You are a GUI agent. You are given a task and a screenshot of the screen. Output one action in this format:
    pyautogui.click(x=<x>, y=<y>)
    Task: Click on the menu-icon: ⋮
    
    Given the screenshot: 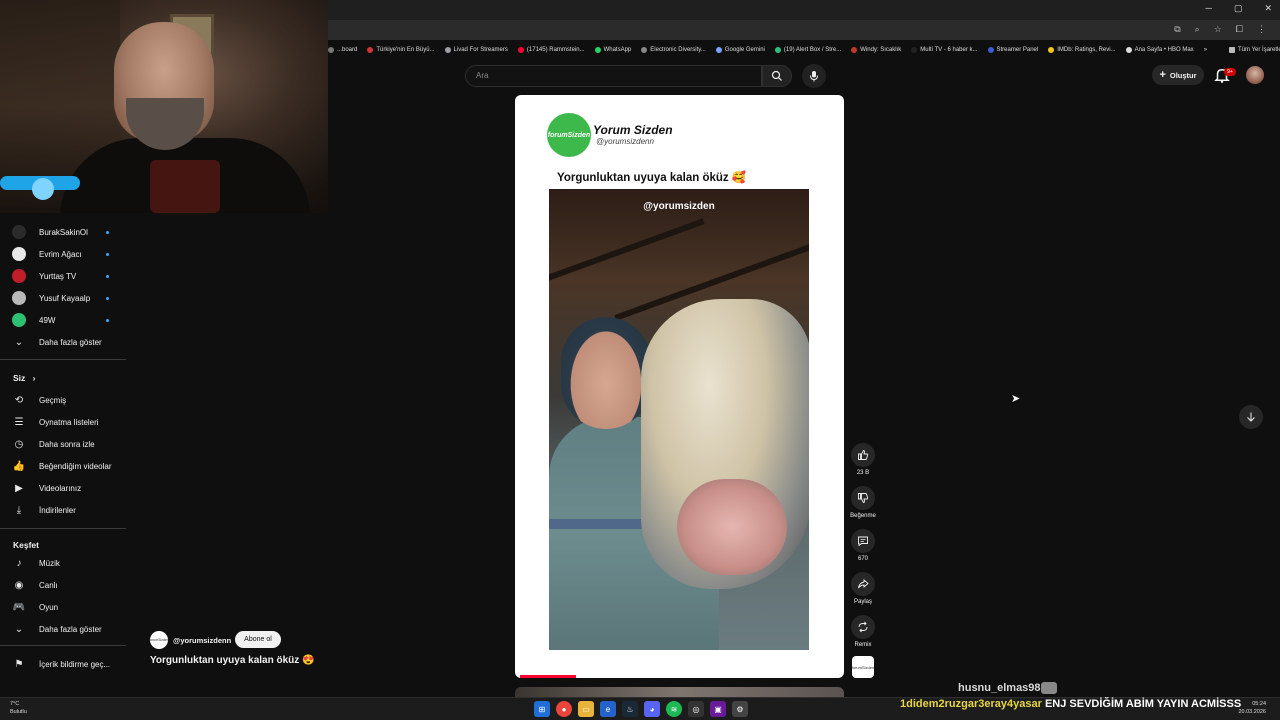 What is the action you would take?
    pyautogui.click(x=1261, y=29)
    